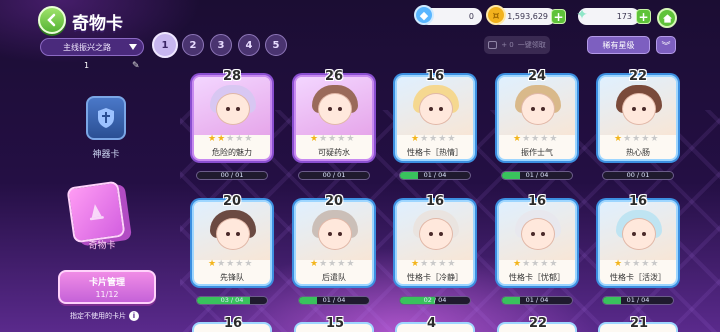  I want to click on rarity-sort-button: 稀有星级, so click(618, 45).